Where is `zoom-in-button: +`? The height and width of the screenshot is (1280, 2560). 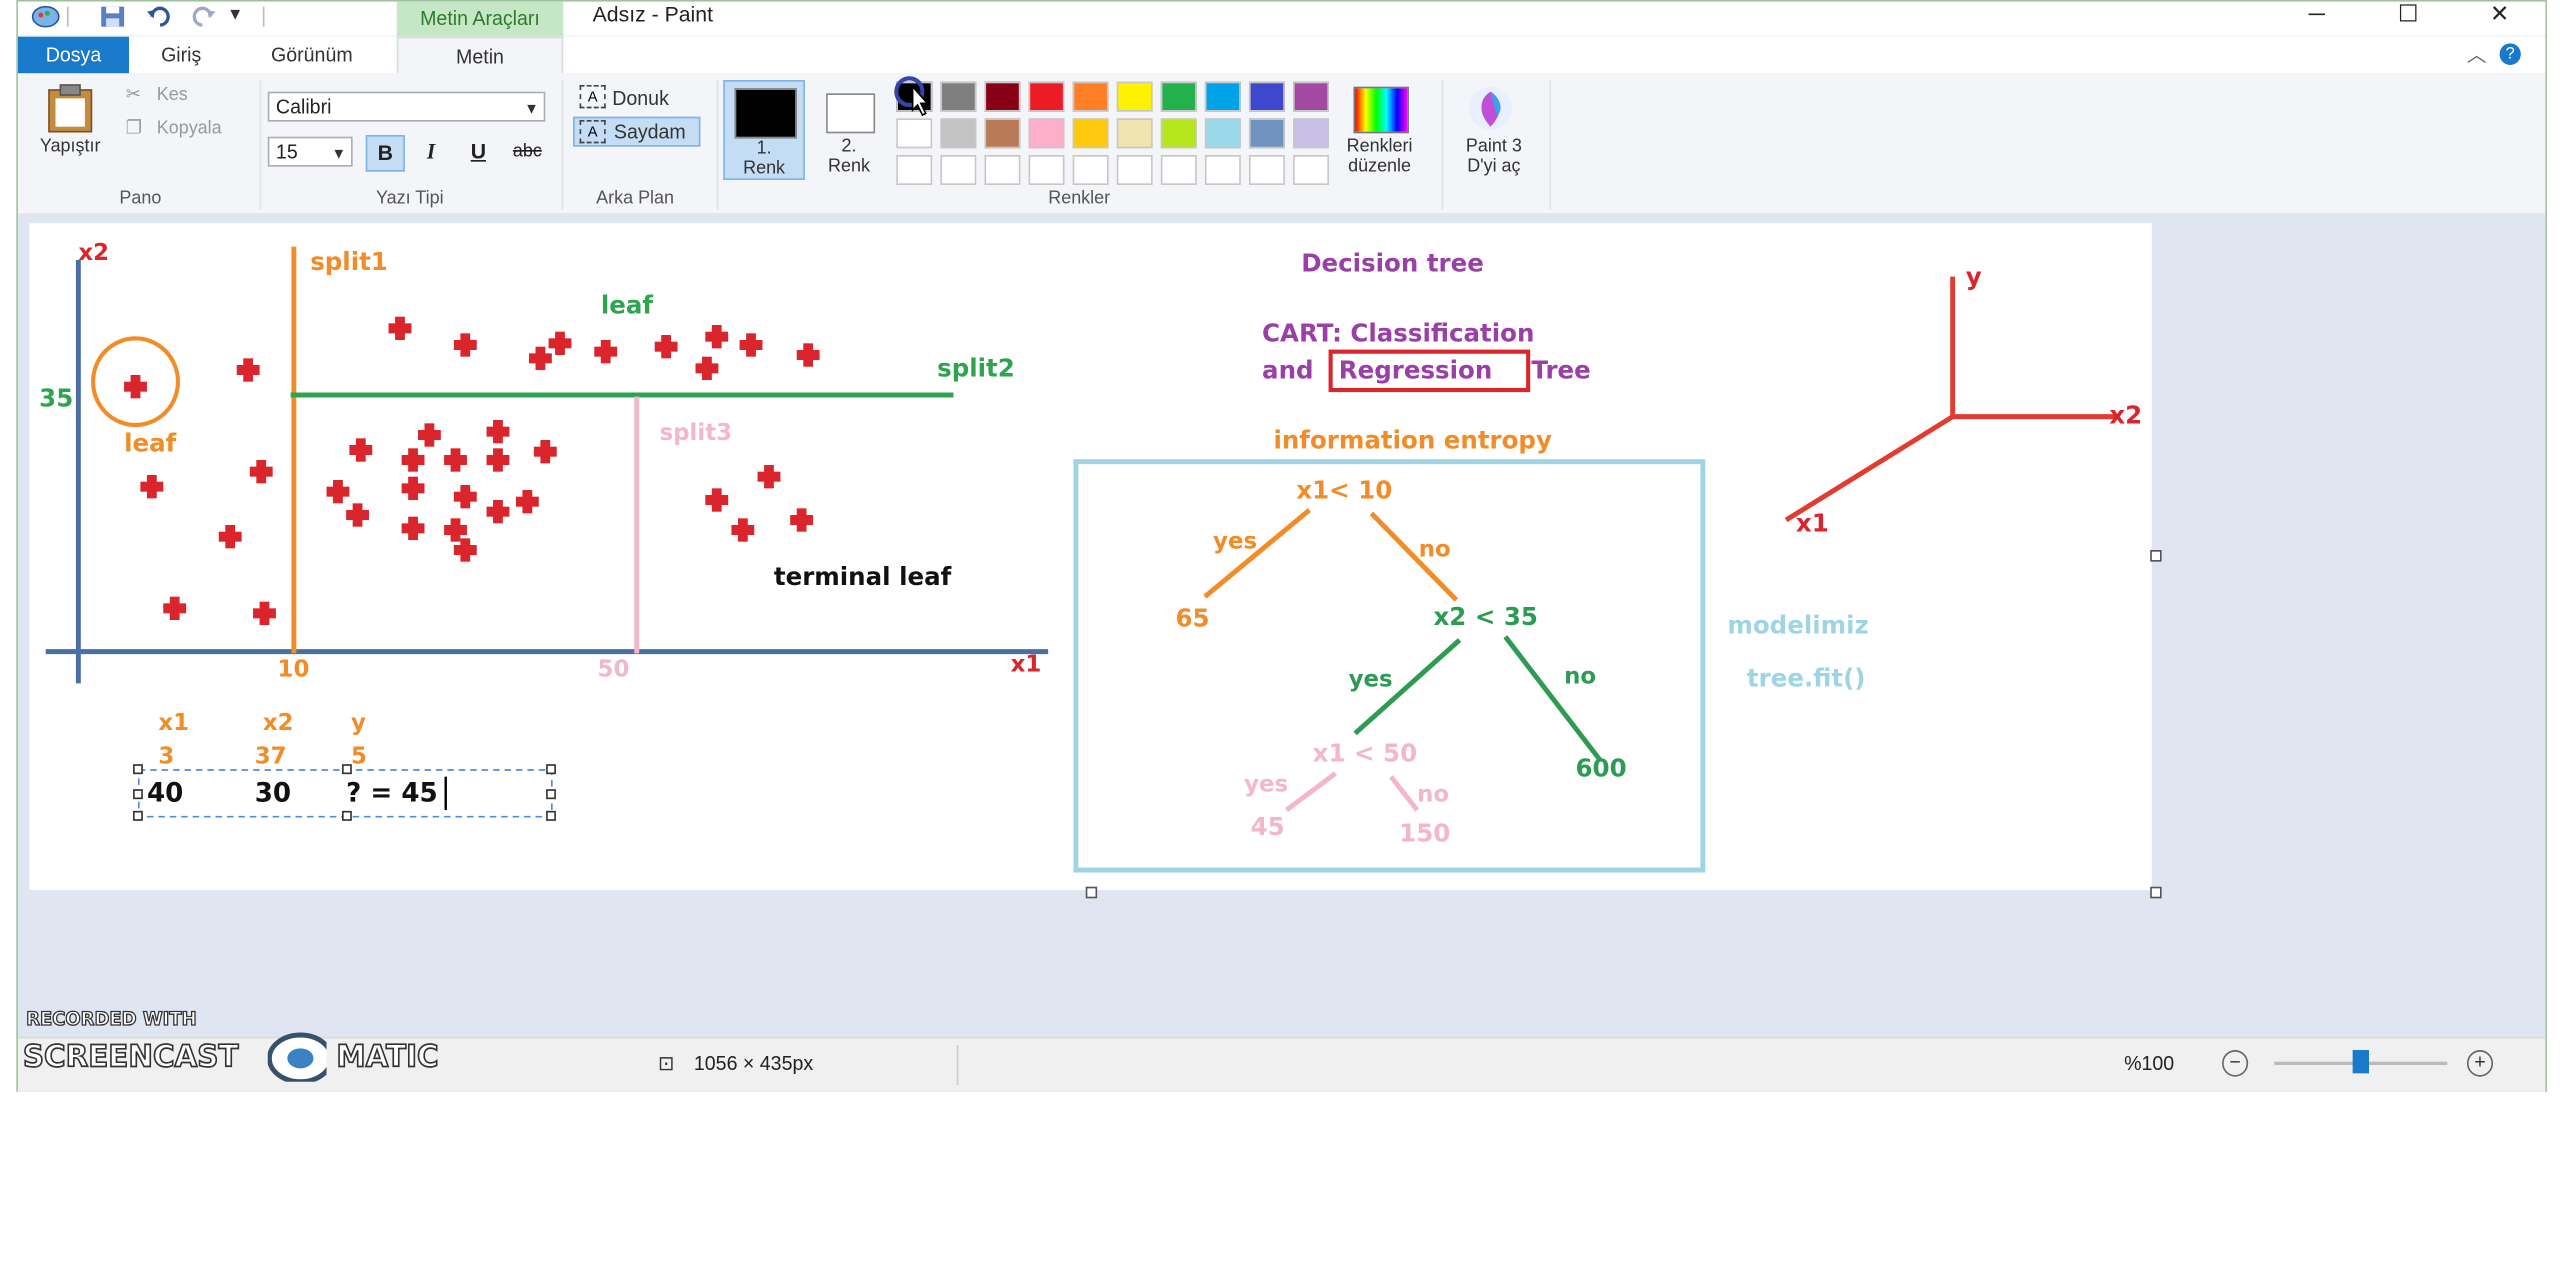 zoom-in-button: + is located at coordinates (2480, 1063).